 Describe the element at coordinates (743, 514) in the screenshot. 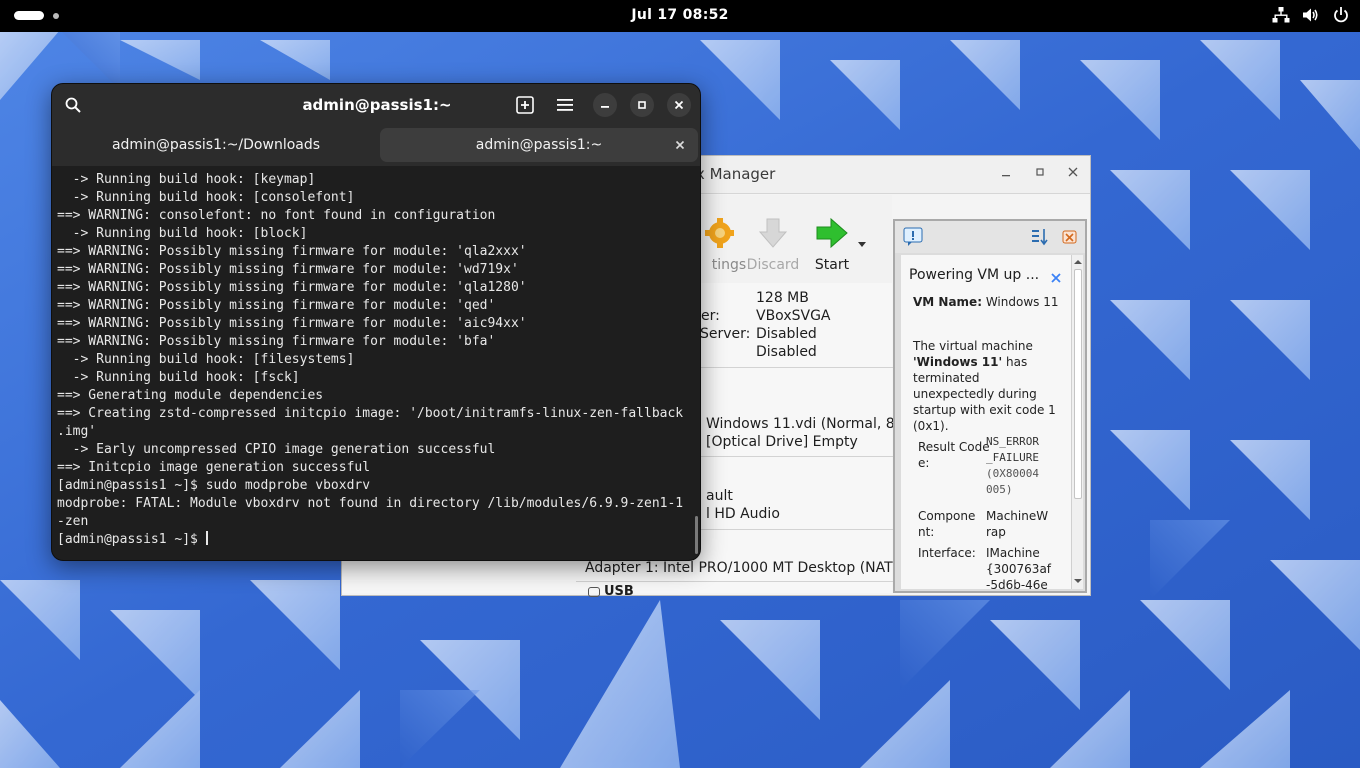

I see `audio-controller-value: l HD Audio` at that location.